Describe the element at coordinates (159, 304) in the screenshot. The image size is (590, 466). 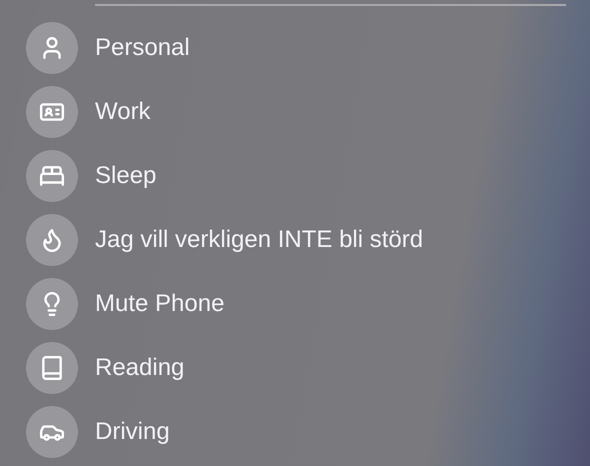
I see `focus-mode-label: Mute Phone` at that location.